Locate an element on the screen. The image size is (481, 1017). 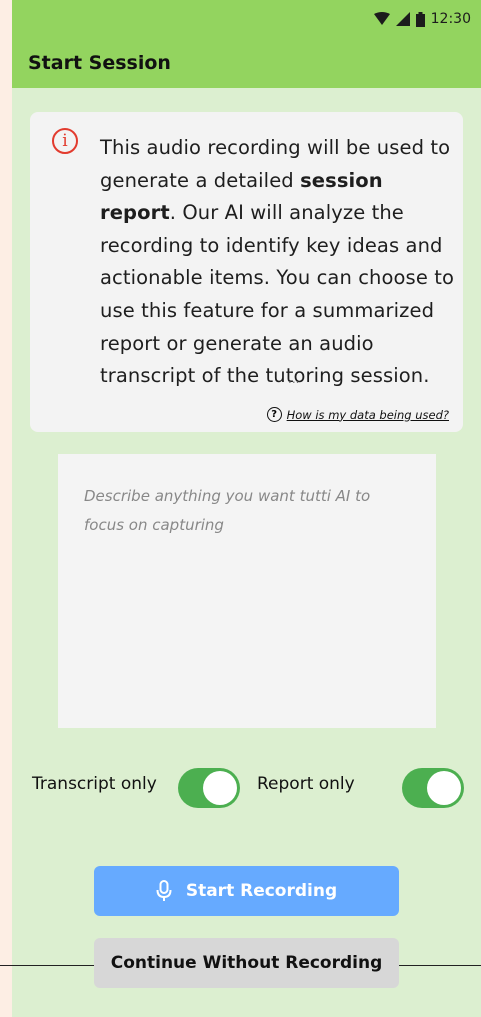
transcript-only-label: Transcript only is located at coordinates (94, 784).